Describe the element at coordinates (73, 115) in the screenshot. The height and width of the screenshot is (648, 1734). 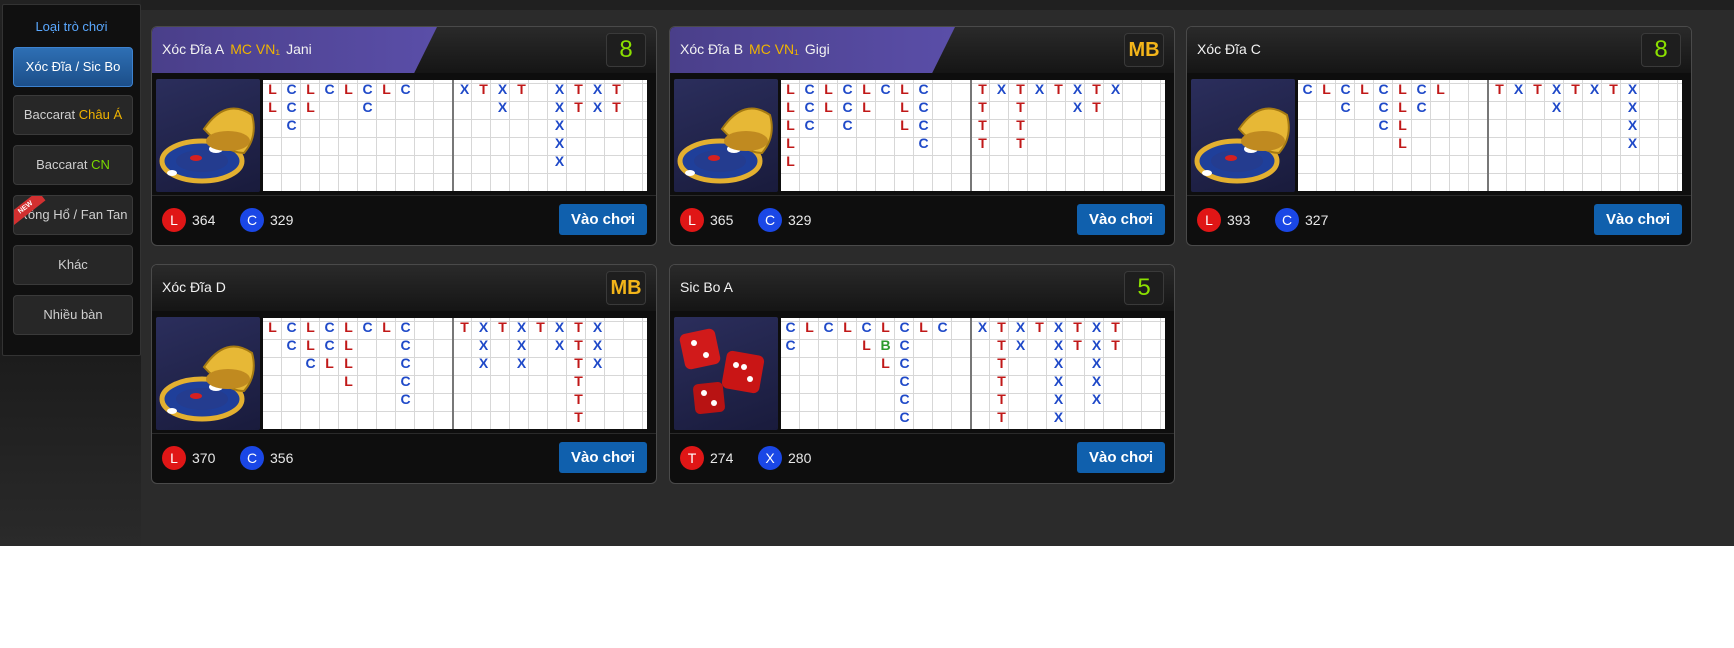
I see `sidebar-item-baccarat-chau-a: Baccarat Châu Á` at that location.